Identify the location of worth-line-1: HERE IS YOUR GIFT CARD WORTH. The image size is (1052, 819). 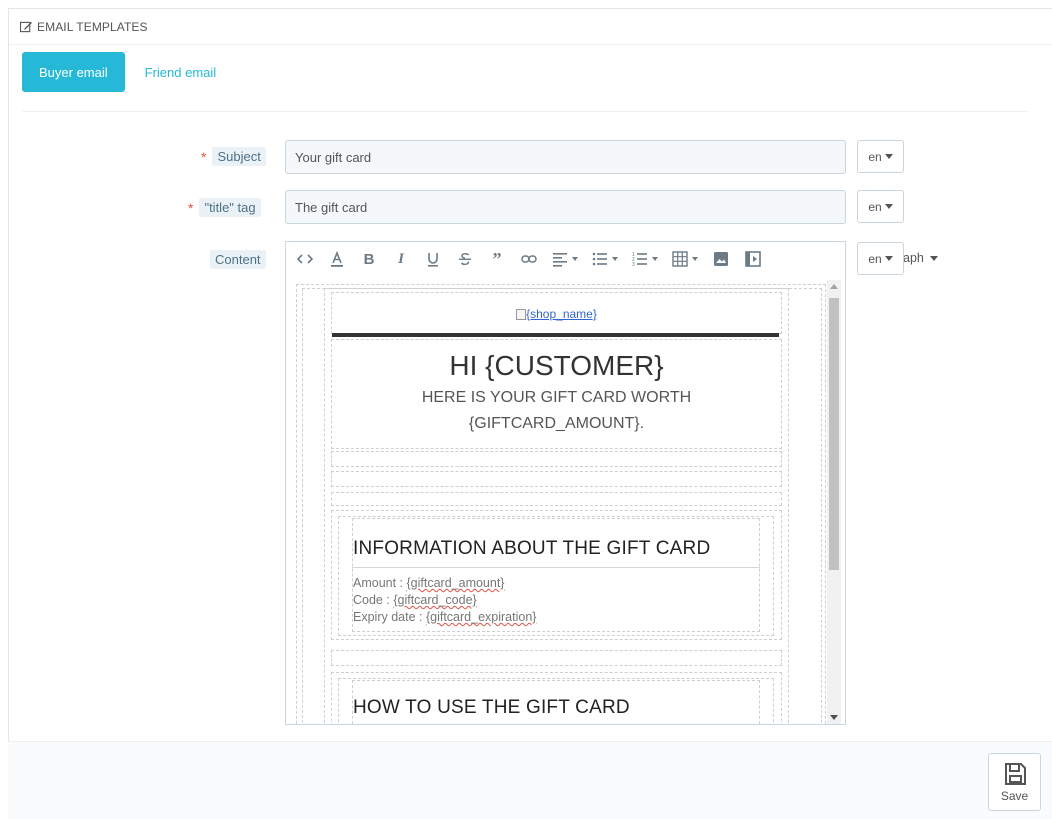
(556, 397).